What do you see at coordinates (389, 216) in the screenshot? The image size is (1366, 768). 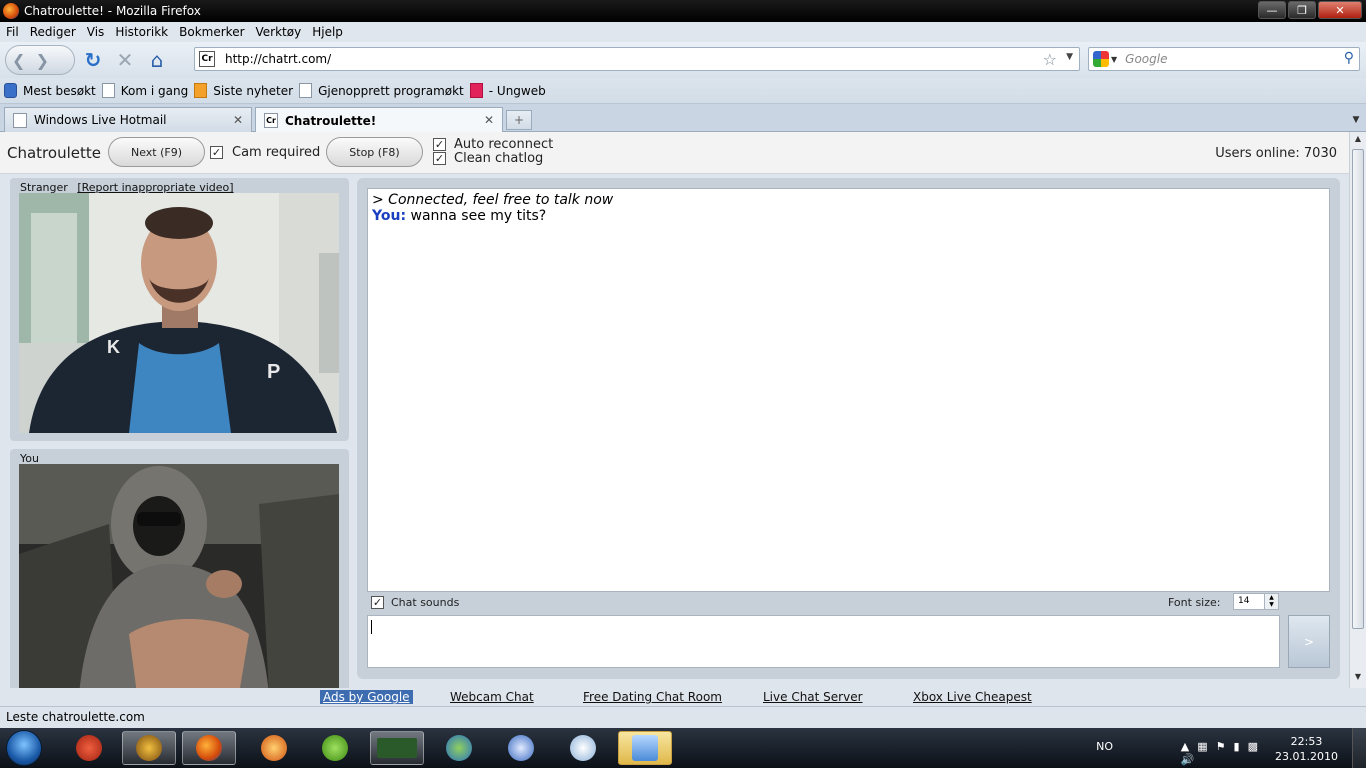 I see `message-author: You:` at bounding box center [389, 216].